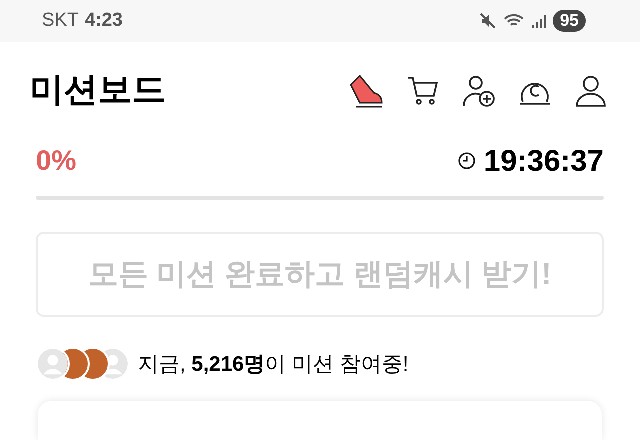 The width and height of the screenshot is (640, 440). What do you see at coordinates (273, 365) in the screenshot?
I see `participants-text: 지금, 5,216명이 미션 참여중!` at bounding box center [273, 365].